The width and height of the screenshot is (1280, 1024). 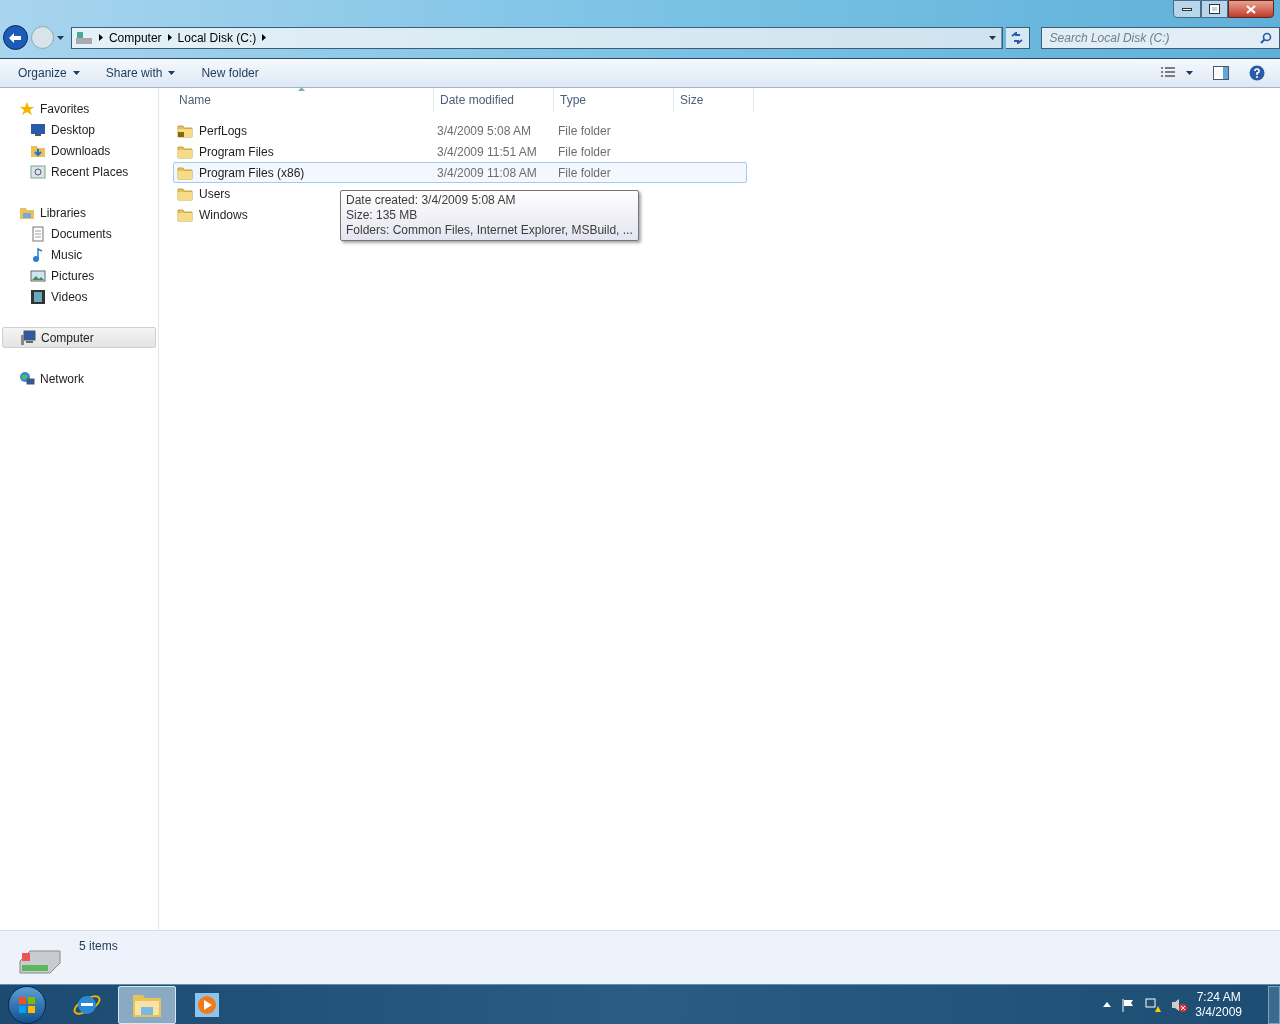 I want to click on item-count: 5 items, so click(x=98, y=946).